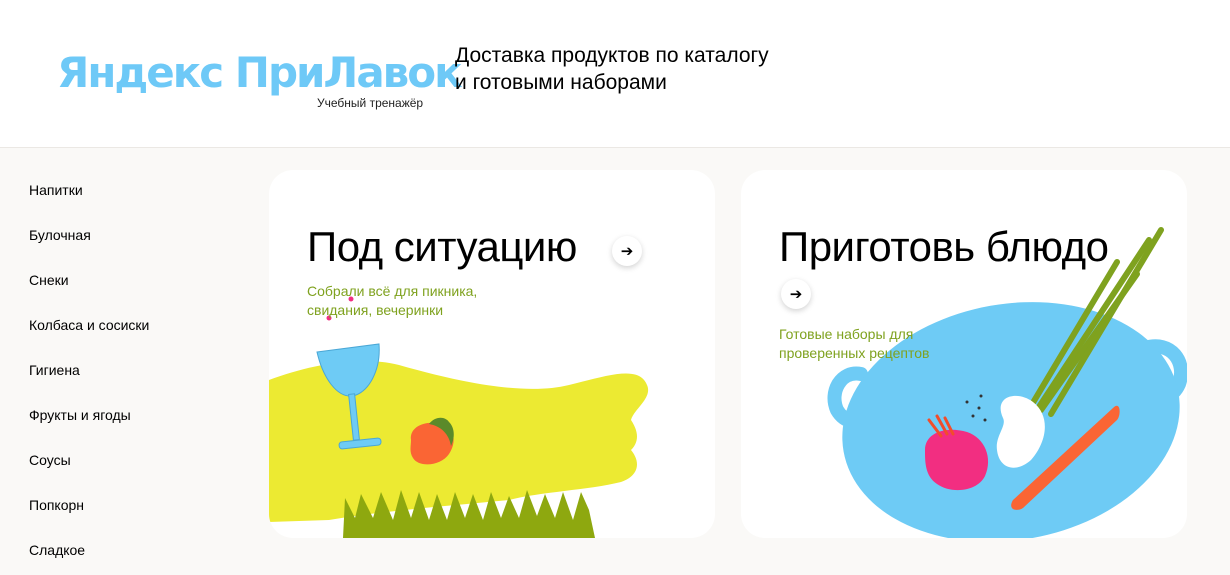  I want to click on tagline-line-1: Доставка продуктов по каталогу, so click(612, 55).